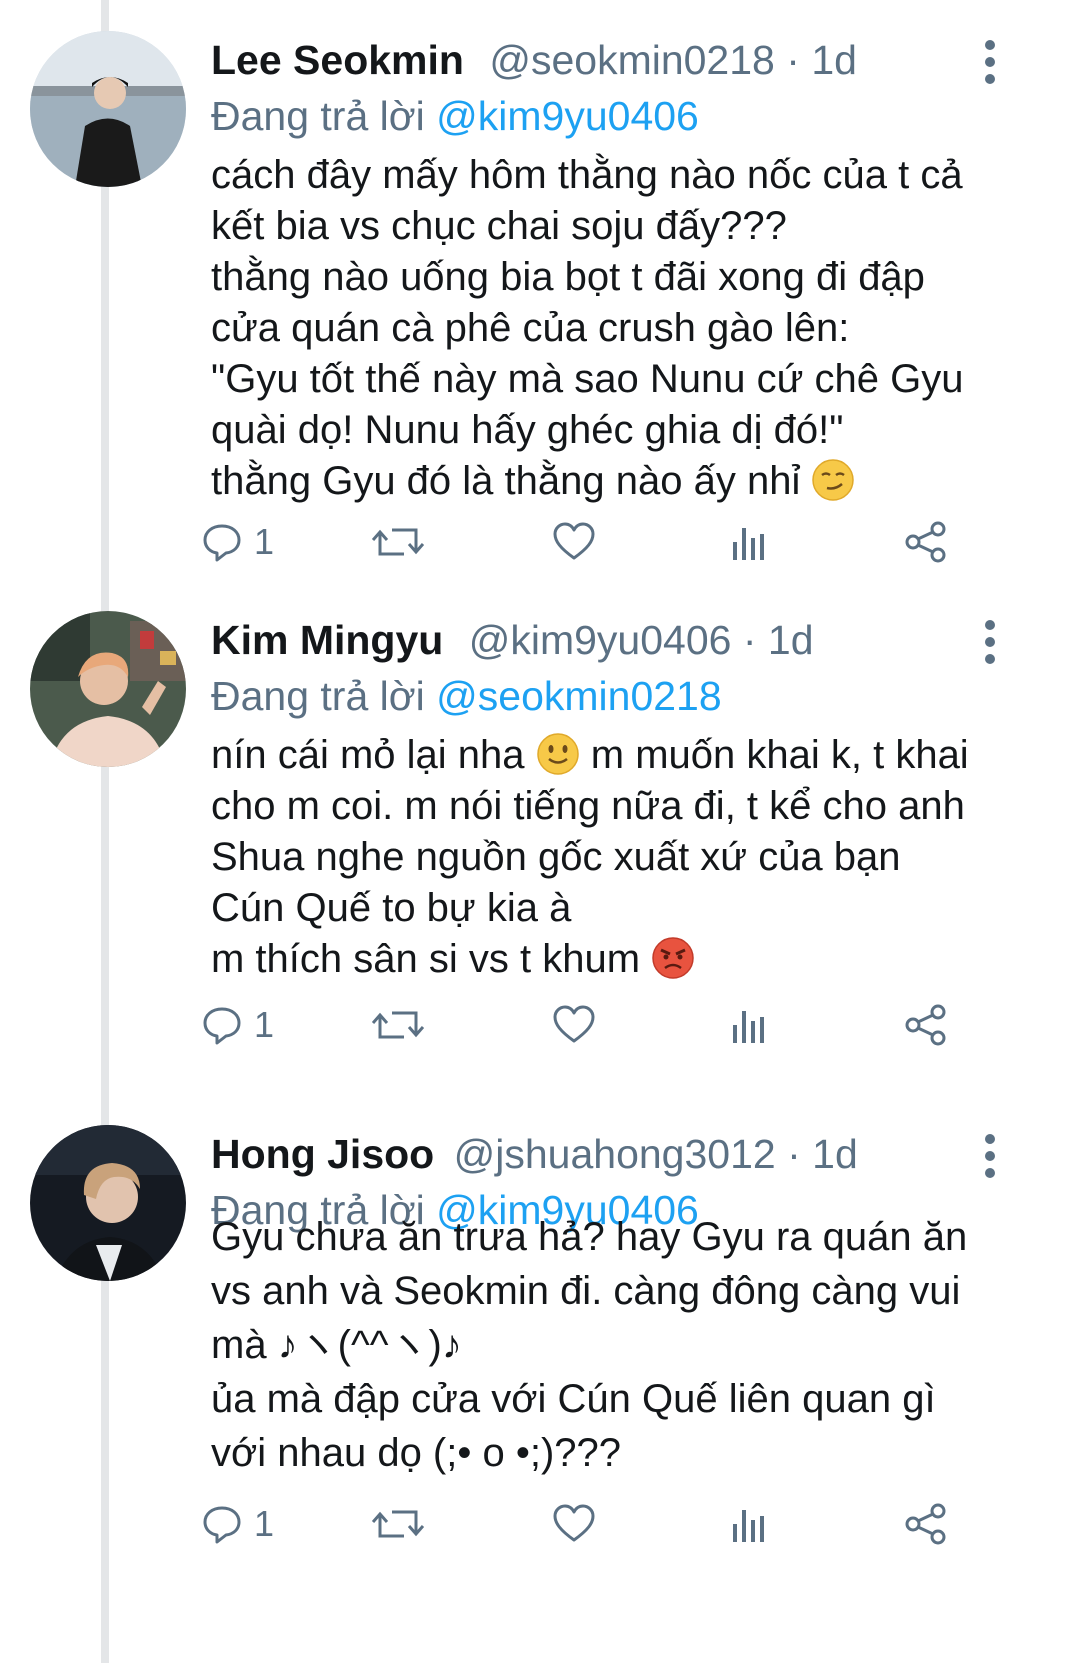 The height and width of the screenshot is (1663, 1080). What do you see at coordinates (833, 480) in the screenshot?
I see `smirk-emoji-icon` at bounding box center [833, 480].